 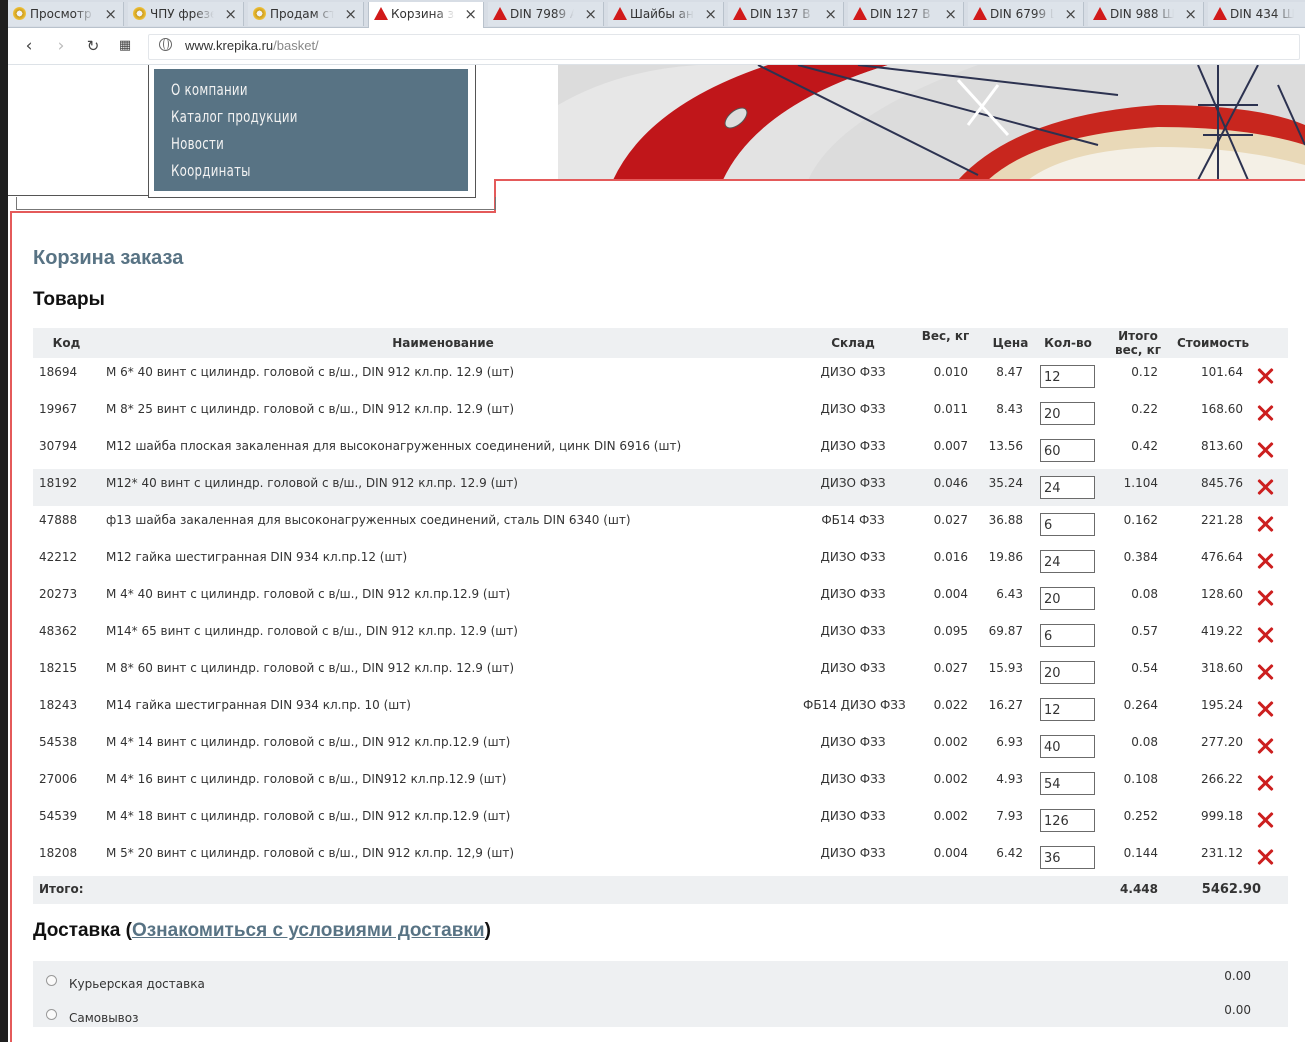 I want to click on browser-tab: Просмотр ф ×, so click(x=66, y=14).